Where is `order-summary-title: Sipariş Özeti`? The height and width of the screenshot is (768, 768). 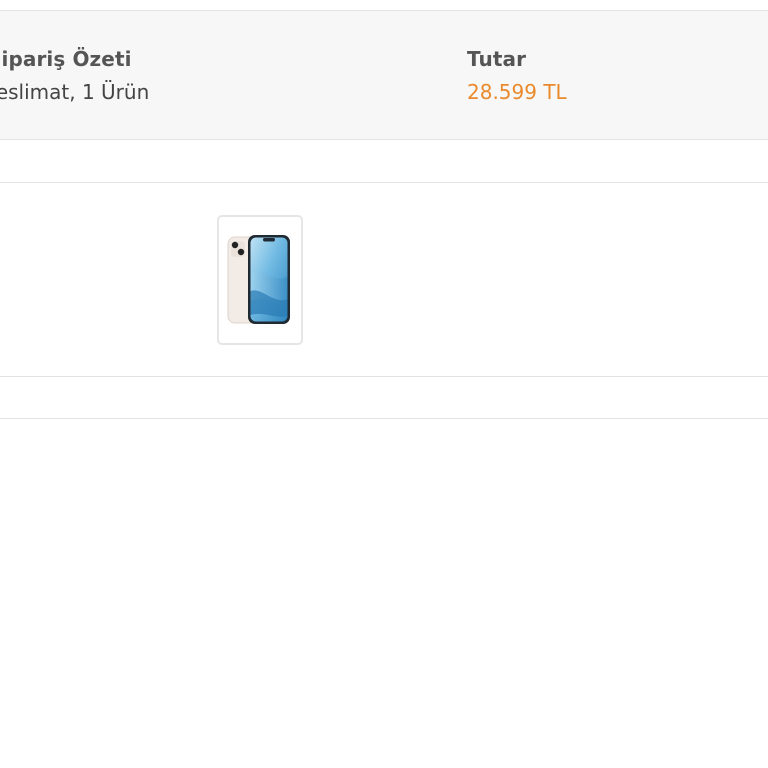
order-summary-title: Sipariş Özeti is located at coordinates (66, 59).